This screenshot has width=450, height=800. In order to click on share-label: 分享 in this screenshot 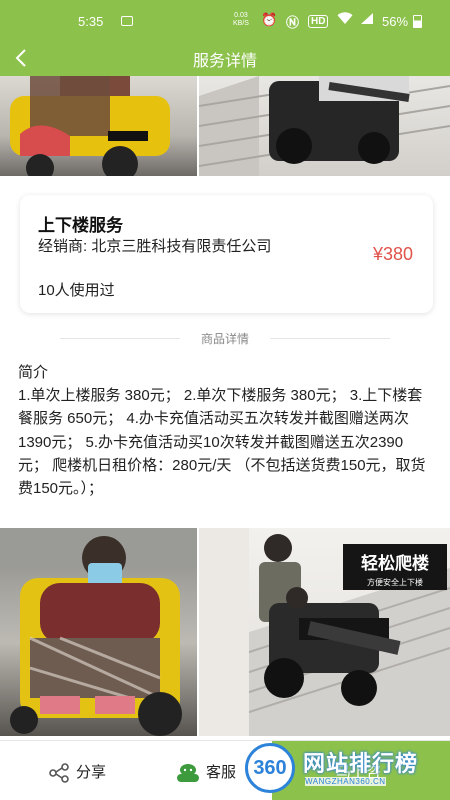, I will do `click(91, 772)`.